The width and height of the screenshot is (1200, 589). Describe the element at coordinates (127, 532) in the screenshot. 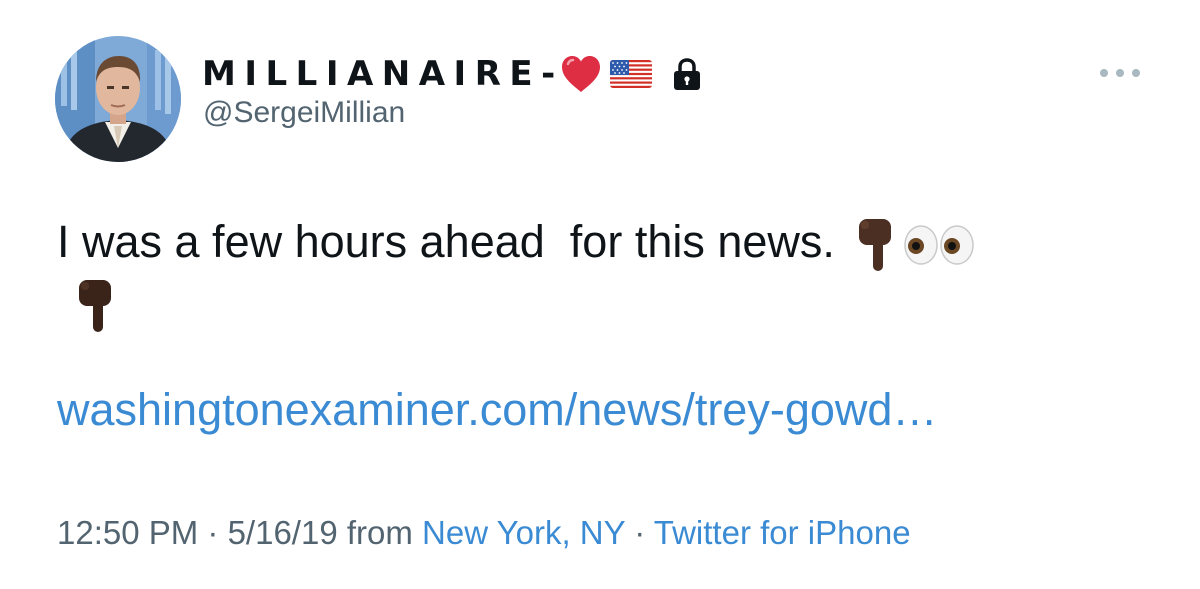

I see `tweet-time: 12:50 PM` at that location.